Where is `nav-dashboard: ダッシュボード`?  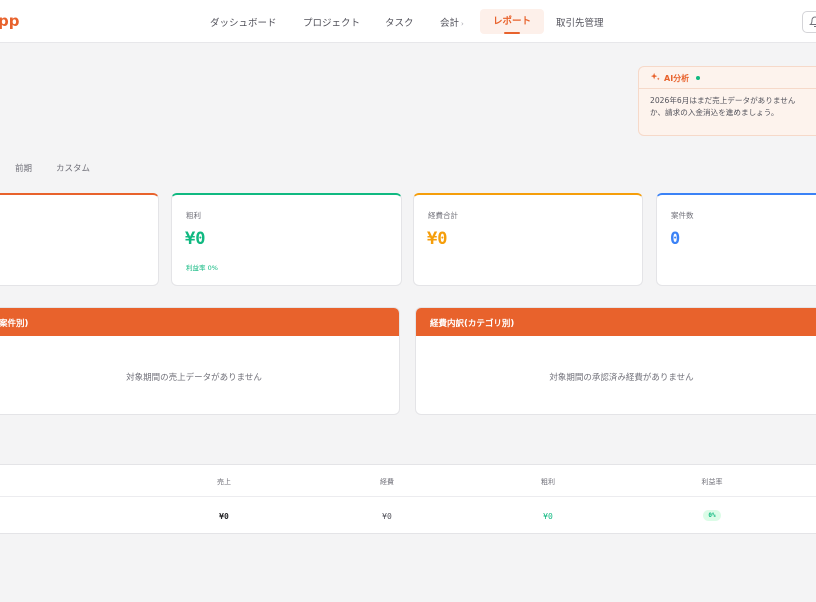 nav-dashboard: ダッシュボード is located at coordinates (243, 22).